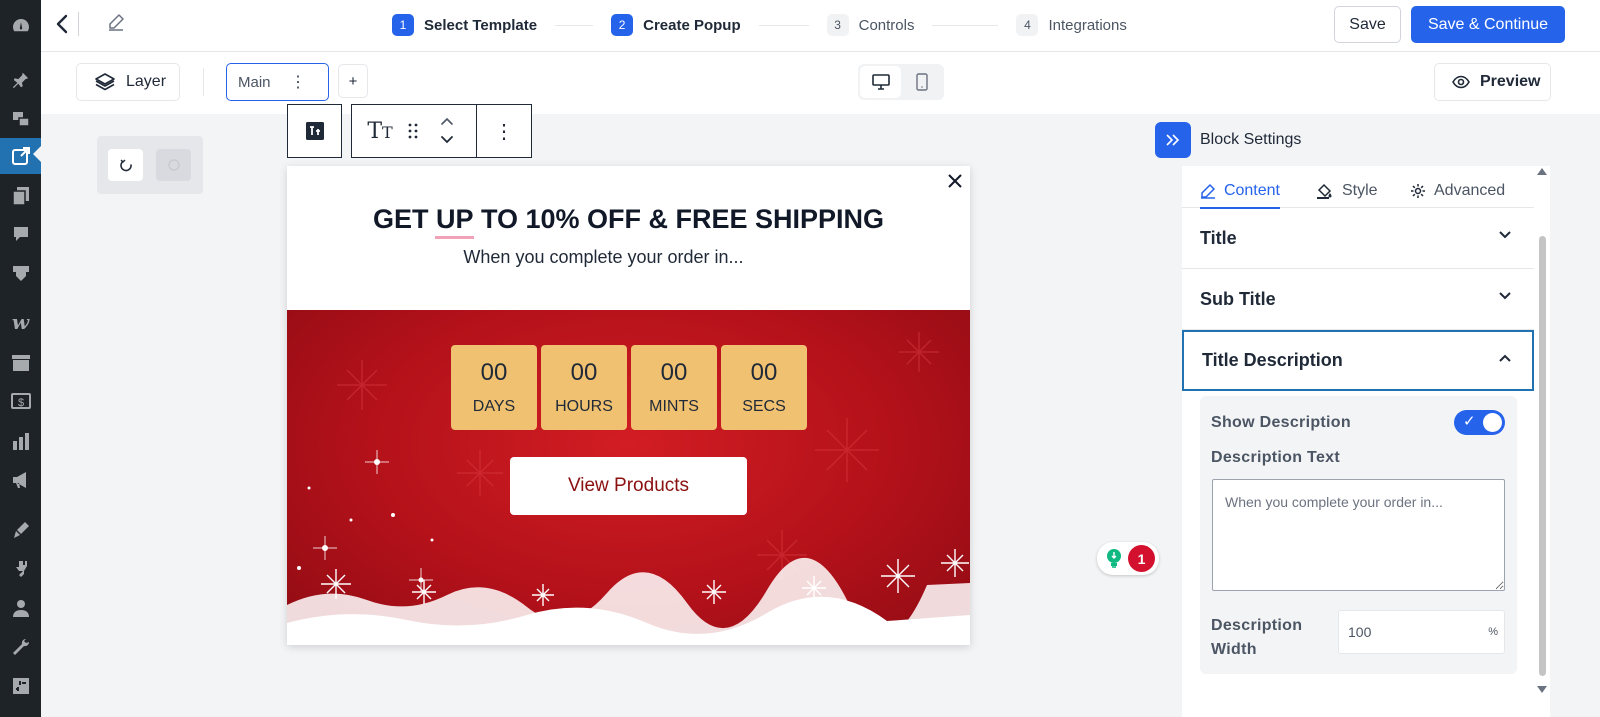 The width and height of the screenshot is (1600, 717). I want to click on move-up-down-buttons, so click(447, 131).